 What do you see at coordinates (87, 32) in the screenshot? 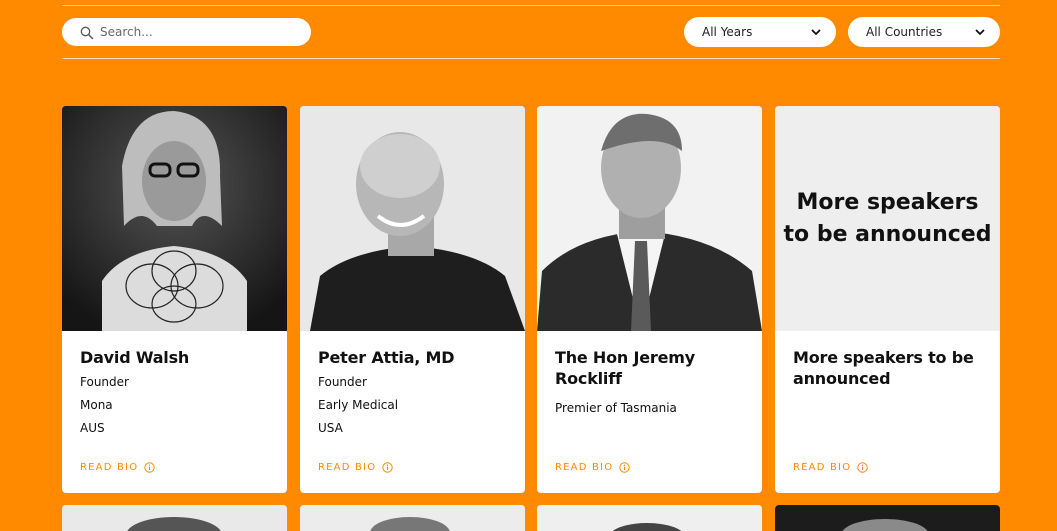
I see `search-icon` at bounding box center [87, 32].